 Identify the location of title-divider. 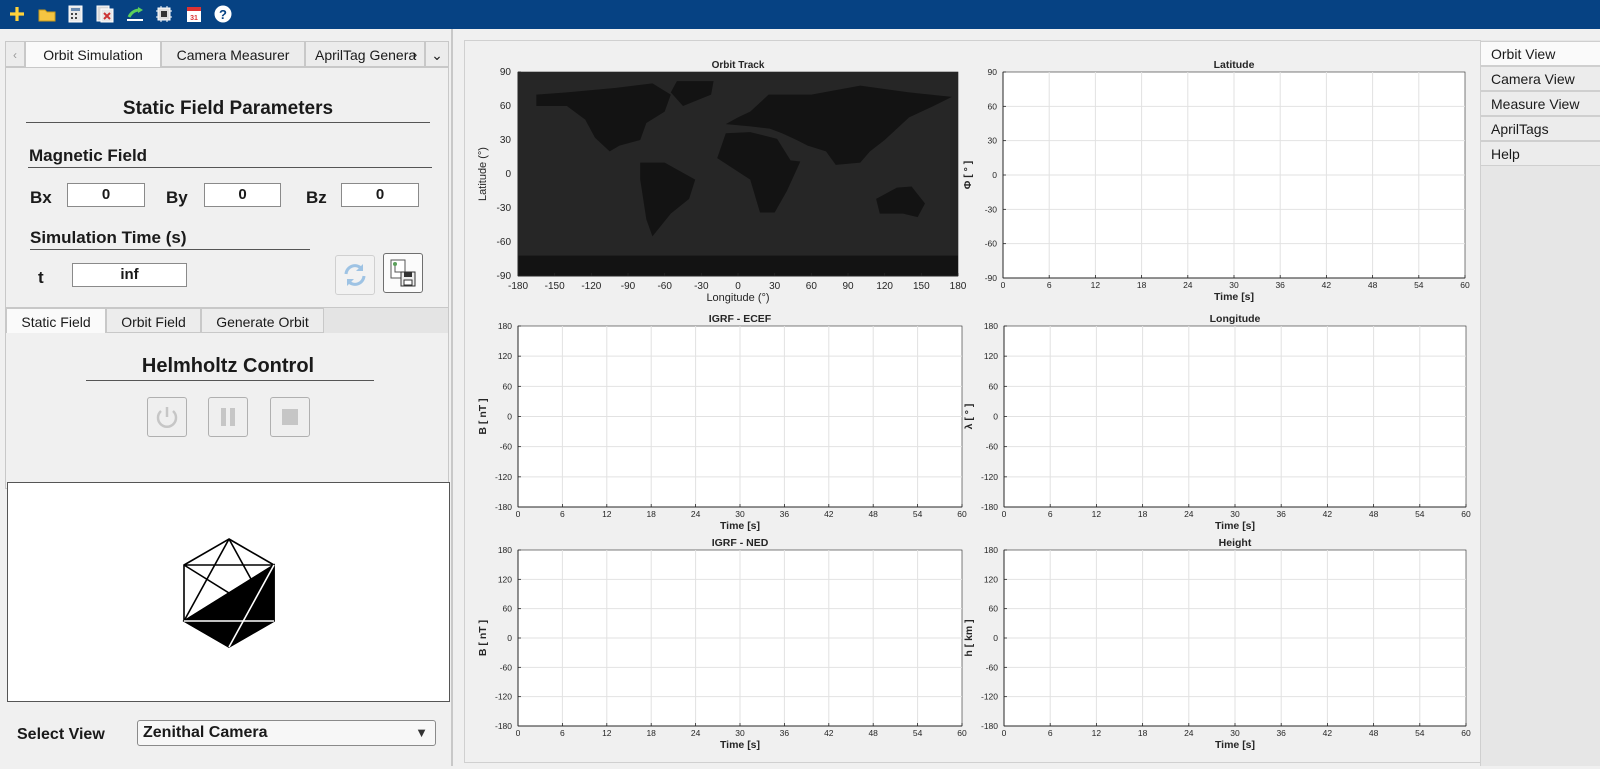
(228, 122).